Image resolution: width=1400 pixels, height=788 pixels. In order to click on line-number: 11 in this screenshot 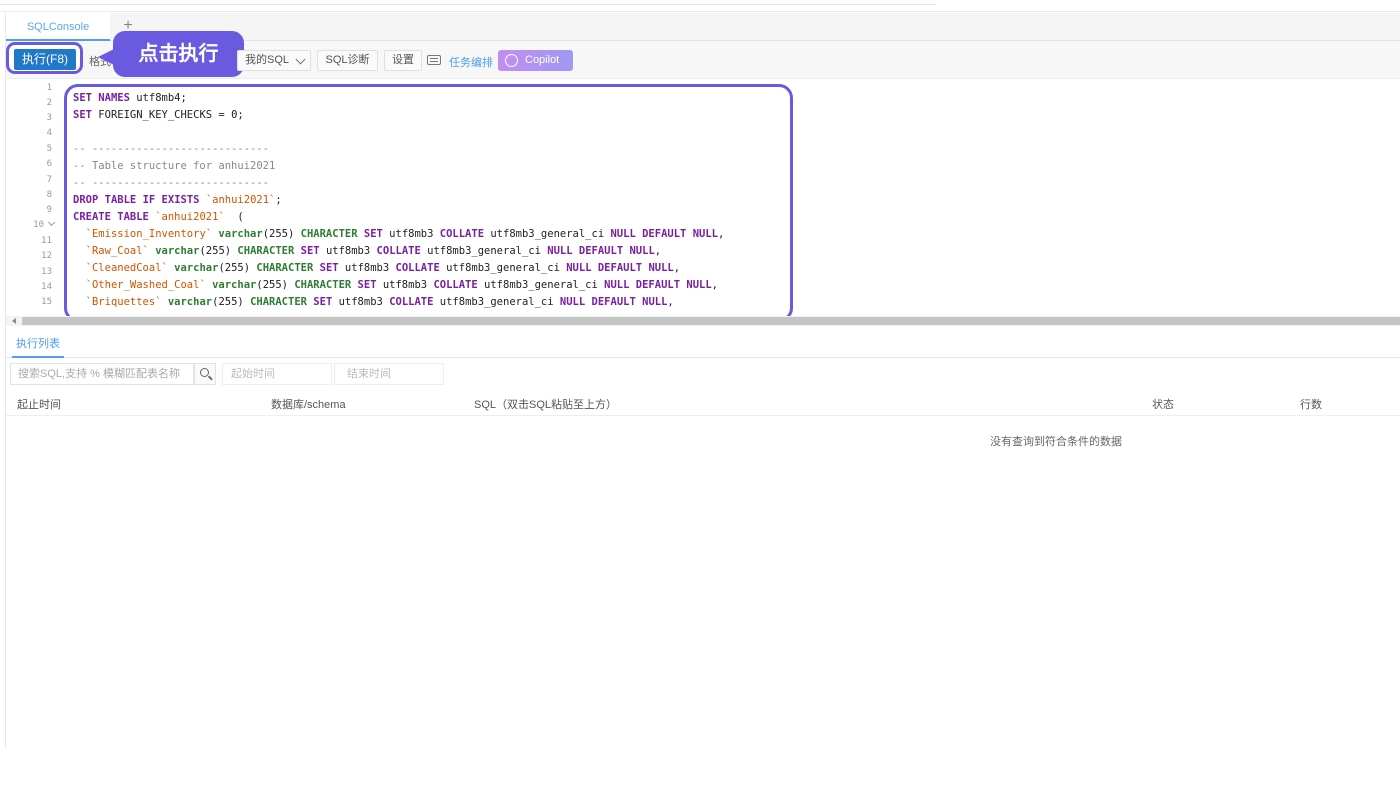, I will do `click(46, 241)`.